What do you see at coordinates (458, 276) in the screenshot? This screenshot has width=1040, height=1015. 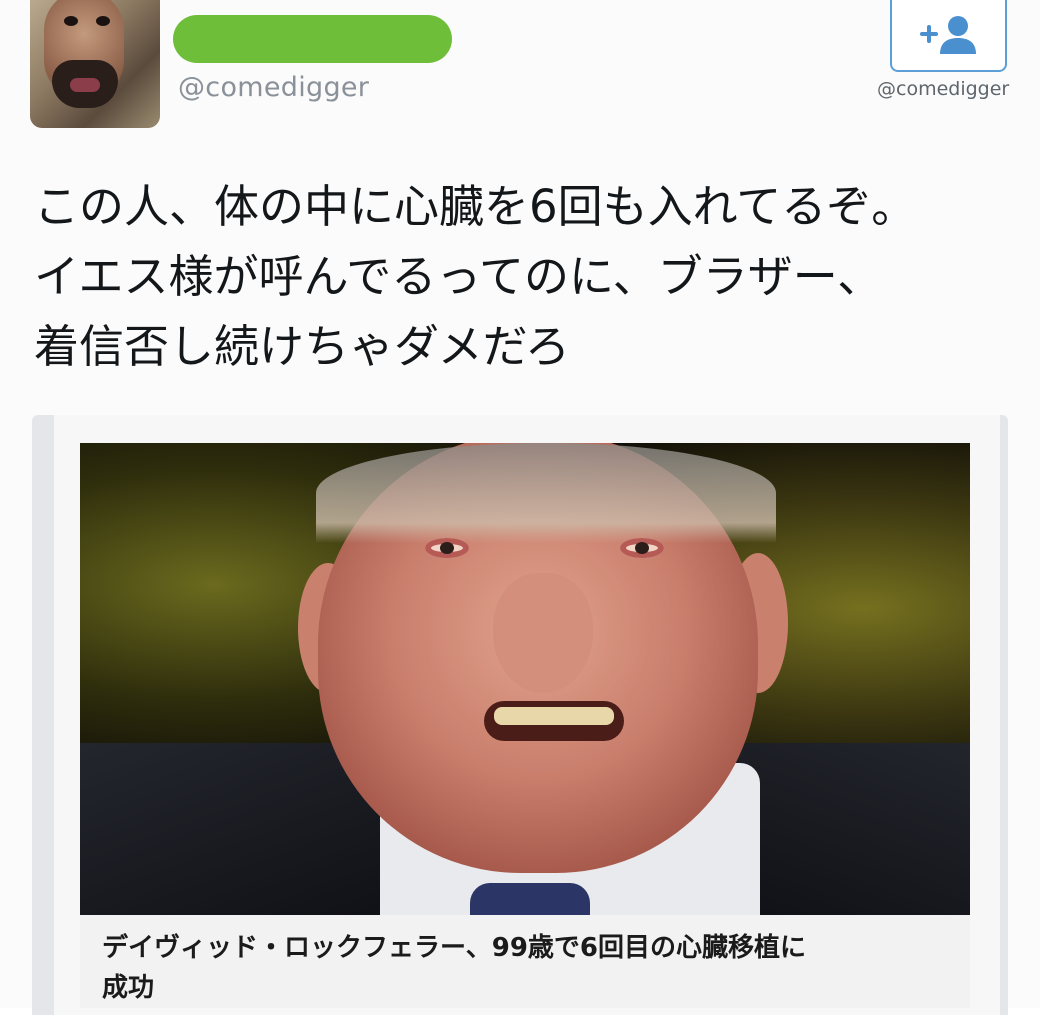 I see `tweet-text-line-2: イエス様が呼んでるってのに、ブラザー、` at bounding box center [458, 276].